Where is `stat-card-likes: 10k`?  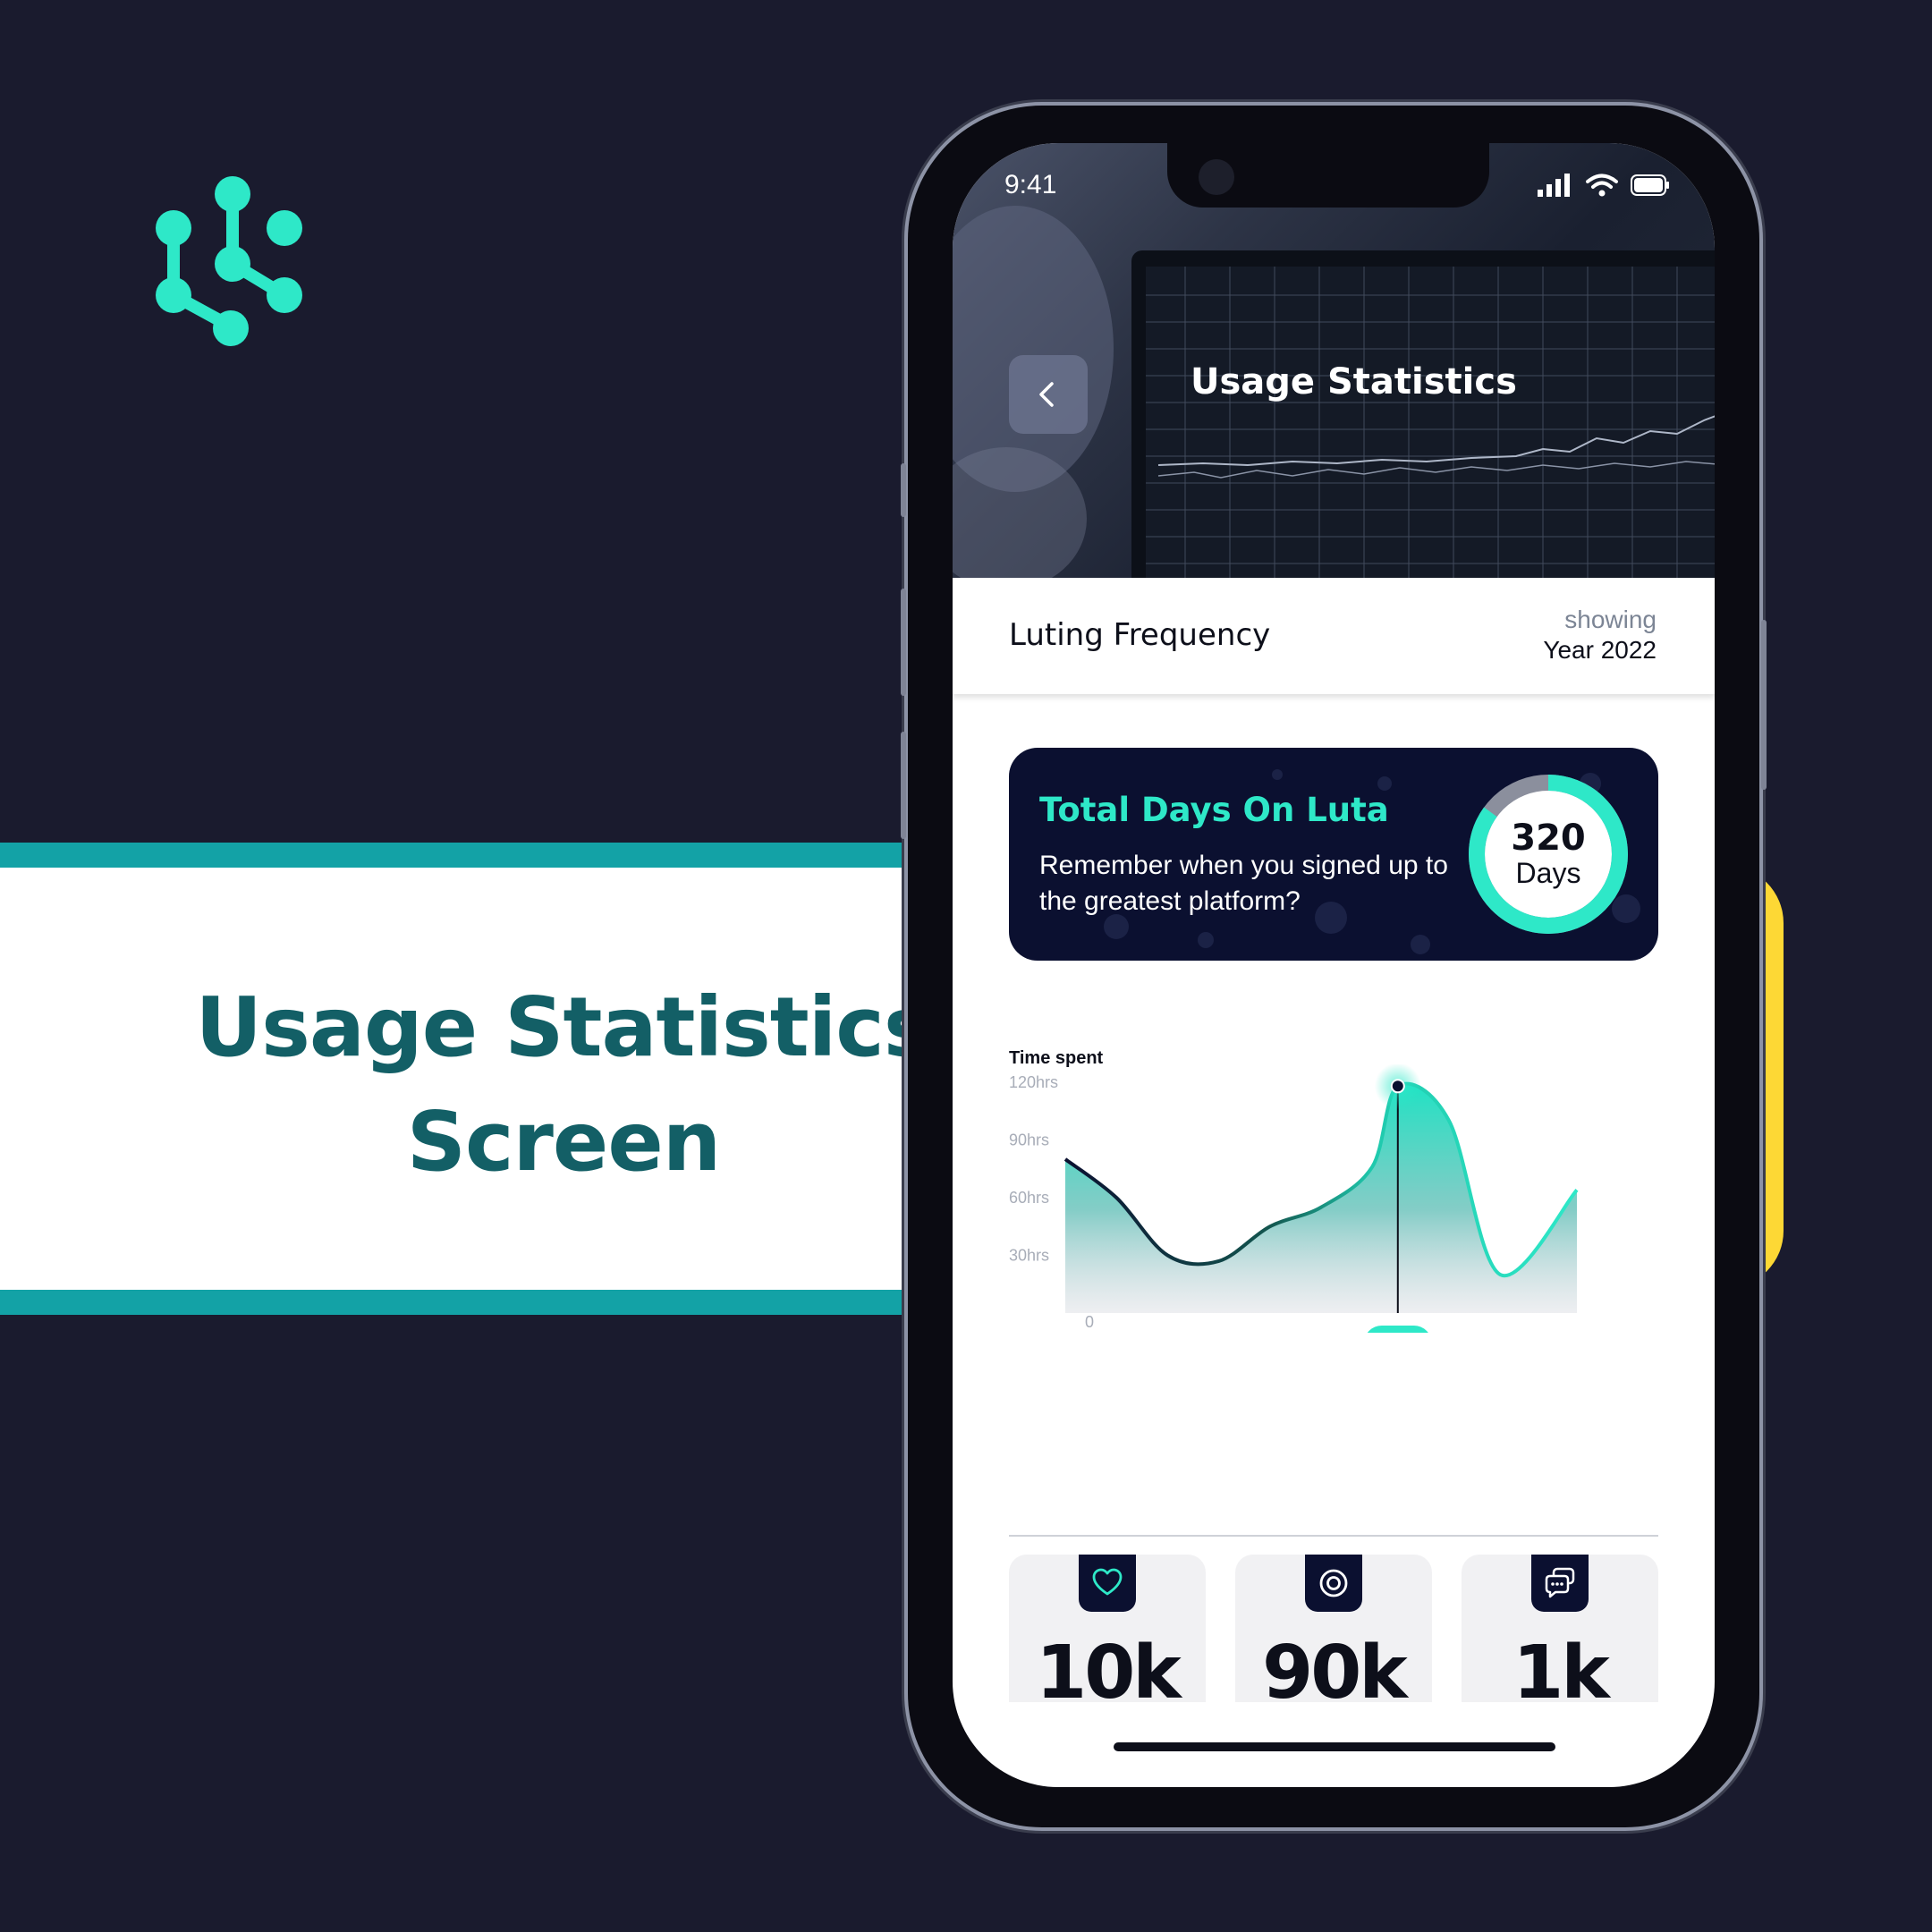 stat-card-likes: 10k is located at coordinates (1107, 1628).